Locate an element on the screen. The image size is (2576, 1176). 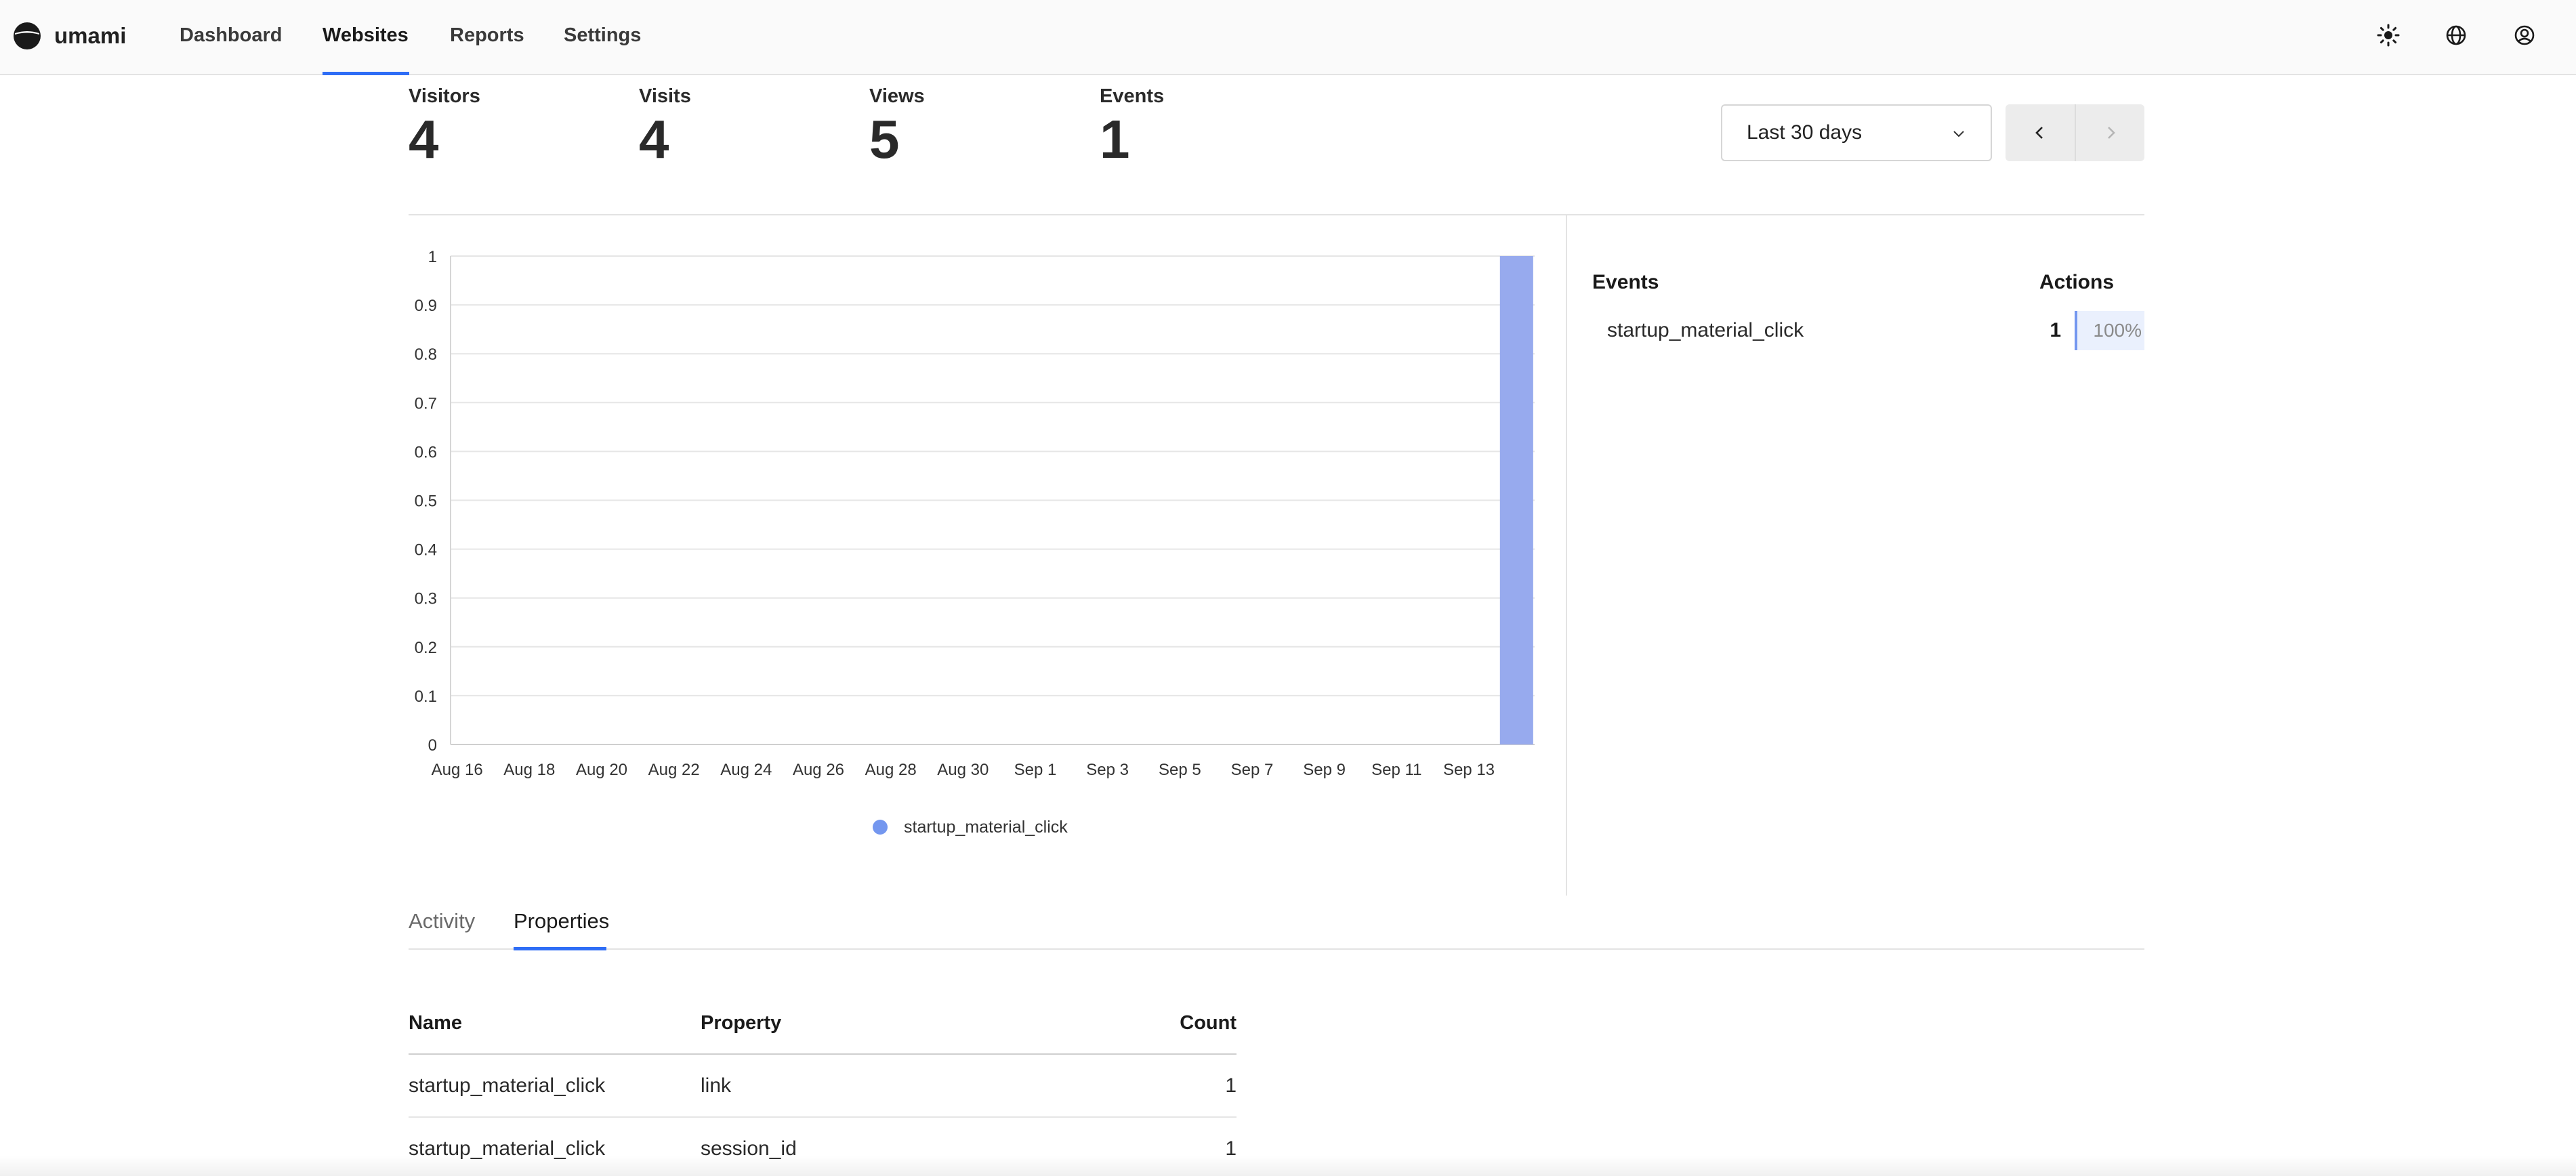
scroll-shadow is located at coordinates (1288, 1166).